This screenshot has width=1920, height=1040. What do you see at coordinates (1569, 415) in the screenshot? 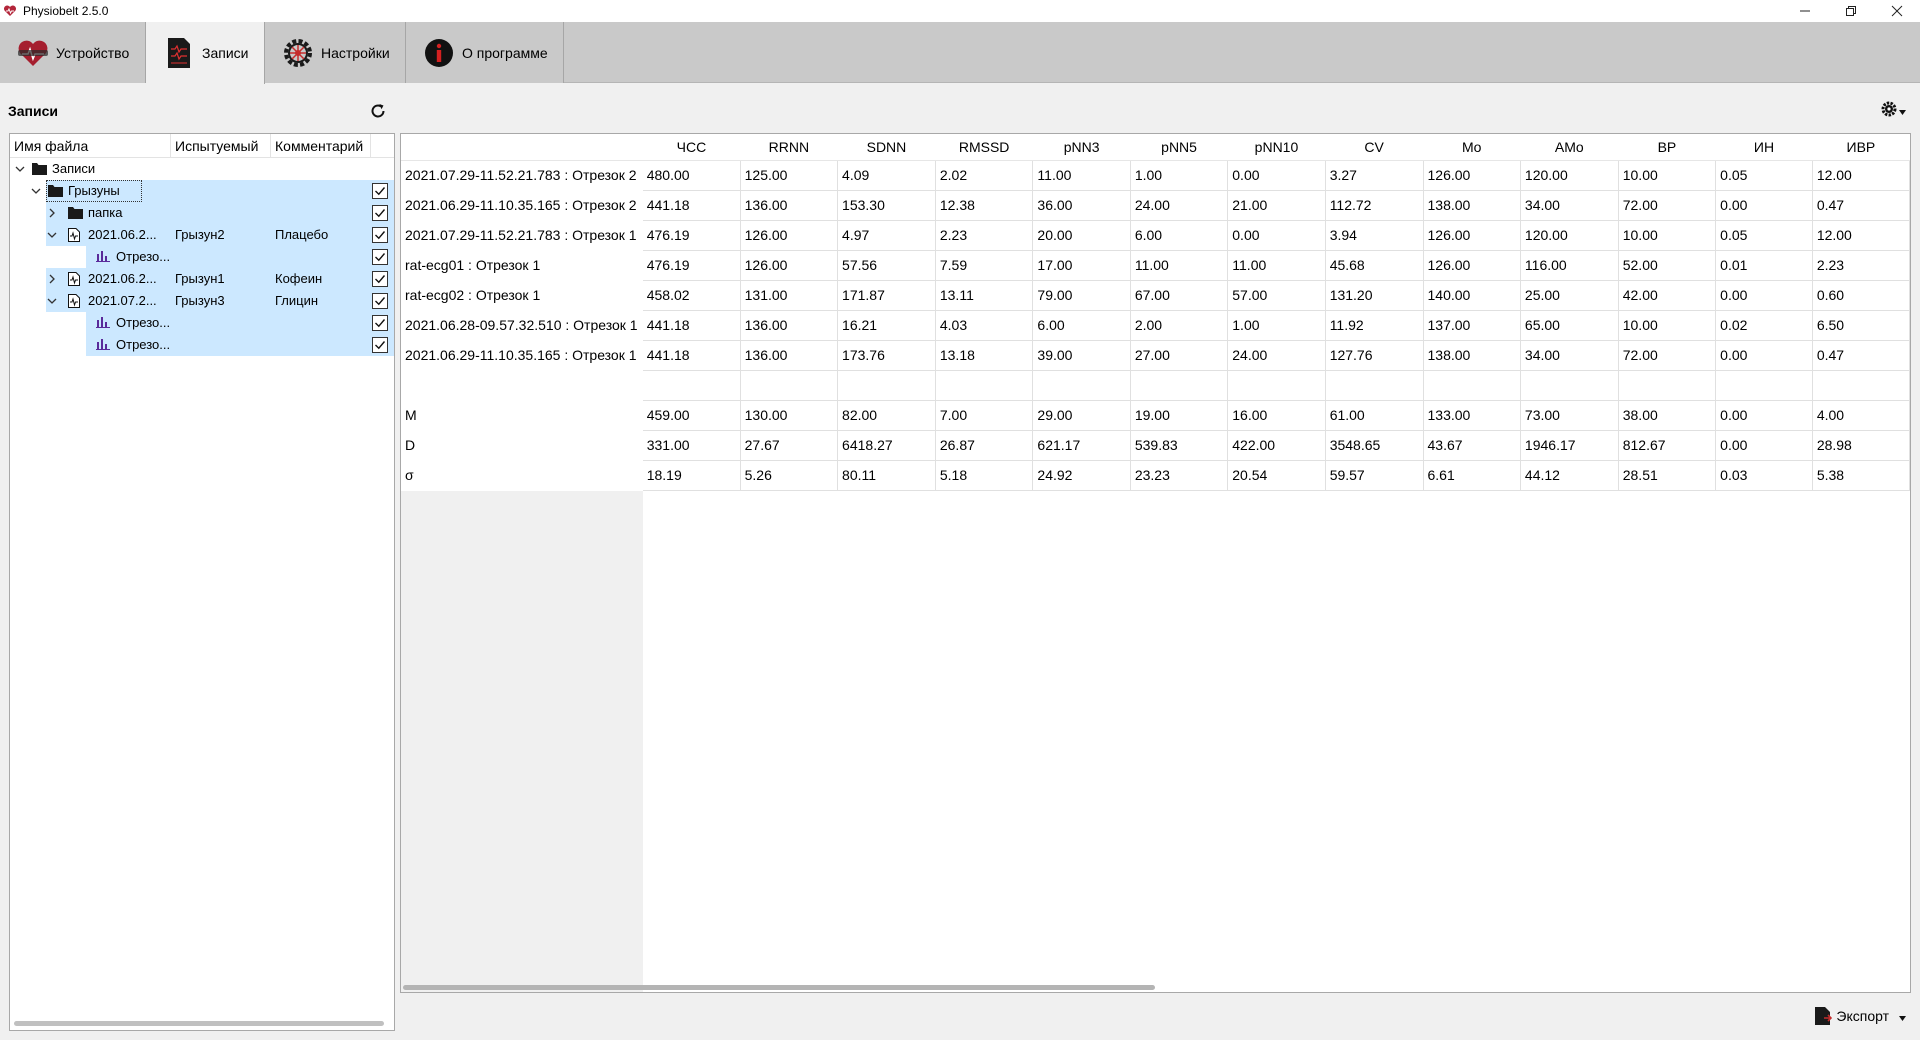
I see `table-cell: 73.00` at bounding box center [1569, 415].